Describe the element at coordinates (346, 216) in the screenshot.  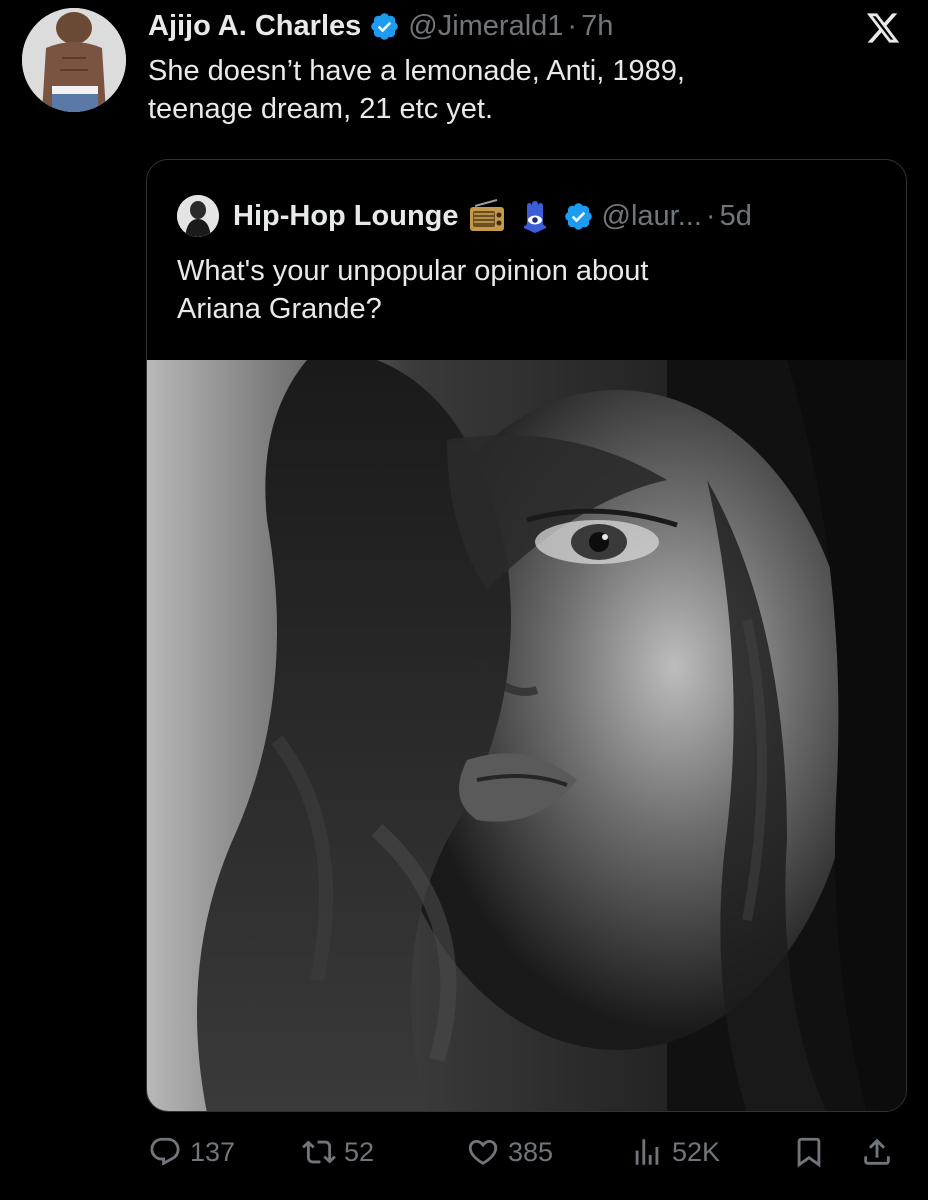
I see `quoted-author-name: Hip-Hop Lounge` at that location.